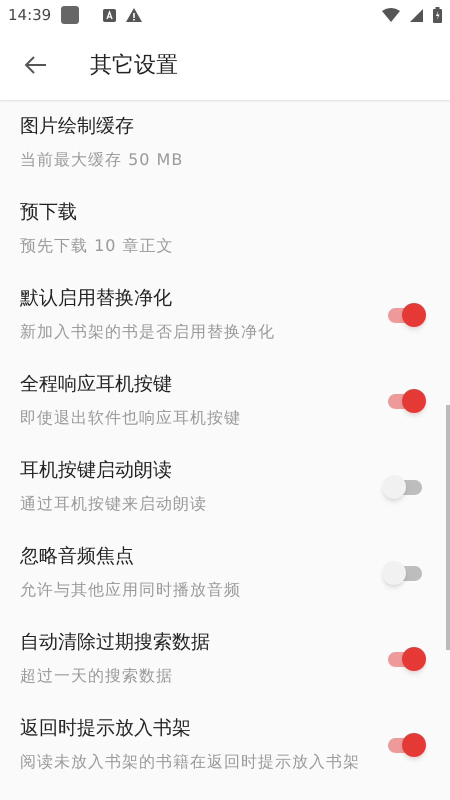 The width and height of the screenshot is (450, 800). What do you see at coordinates (131, 590) in the screenshot?
I see `setting-summary: 允许与其他应用同时播放音频` at bounding box center [131, 590].